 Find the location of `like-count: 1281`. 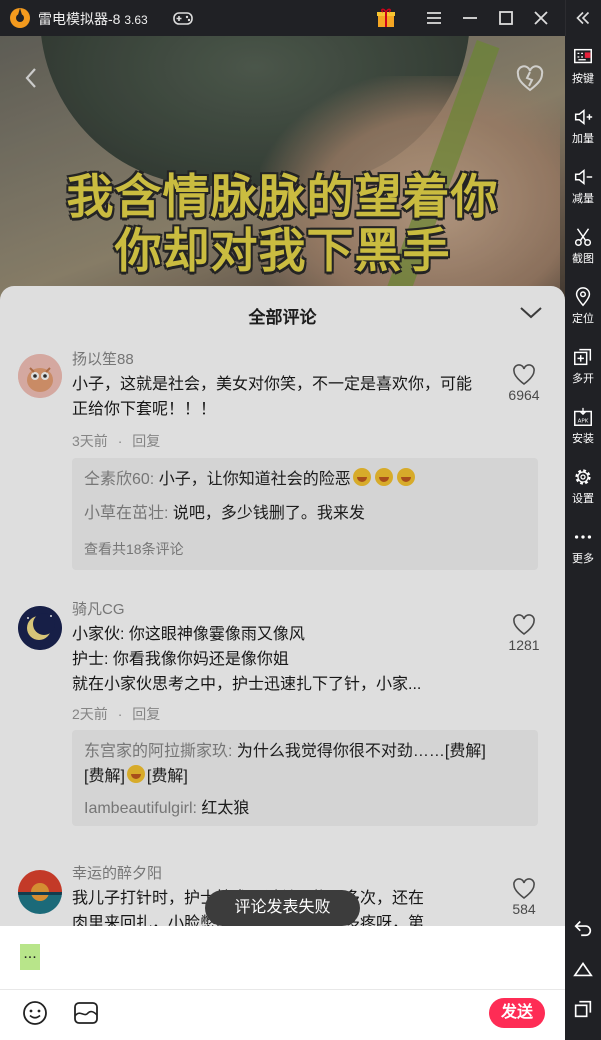

like-count: 1281 is located at coordinates (524, 645).